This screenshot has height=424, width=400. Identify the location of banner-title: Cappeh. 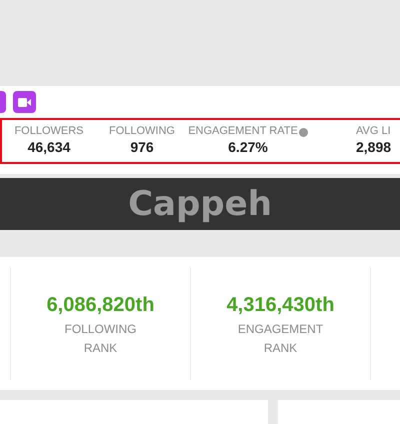
(200, 204).